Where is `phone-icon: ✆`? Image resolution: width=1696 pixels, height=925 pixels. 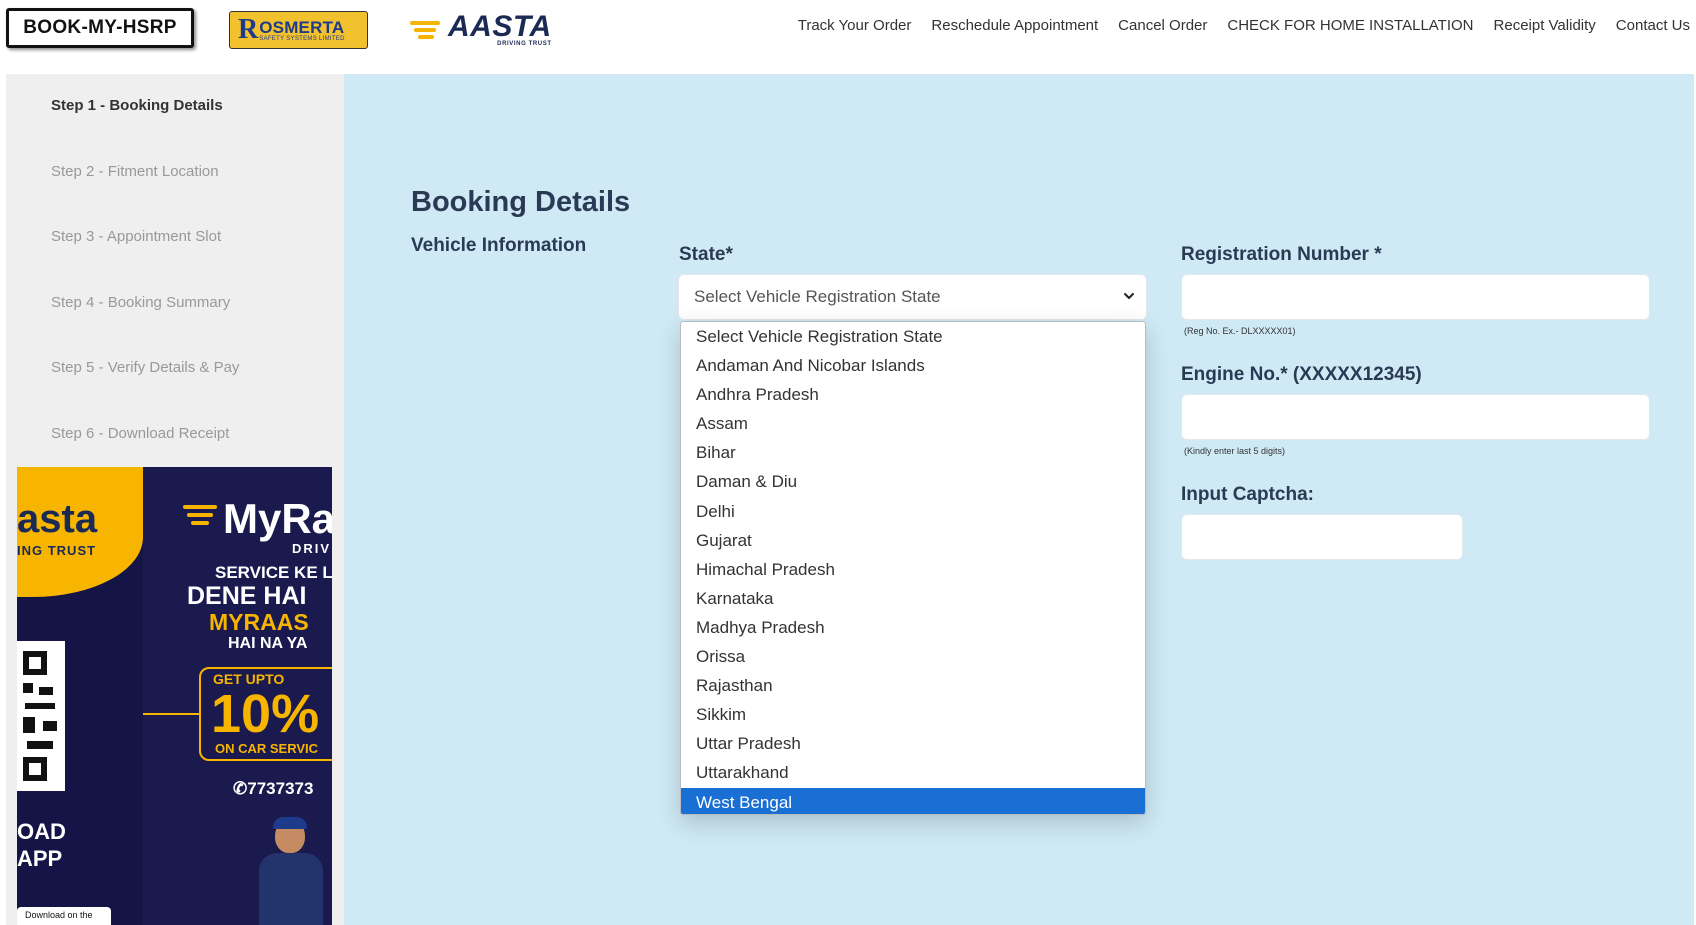
phone-icon: ✆ is located at coordinates (240, 788).